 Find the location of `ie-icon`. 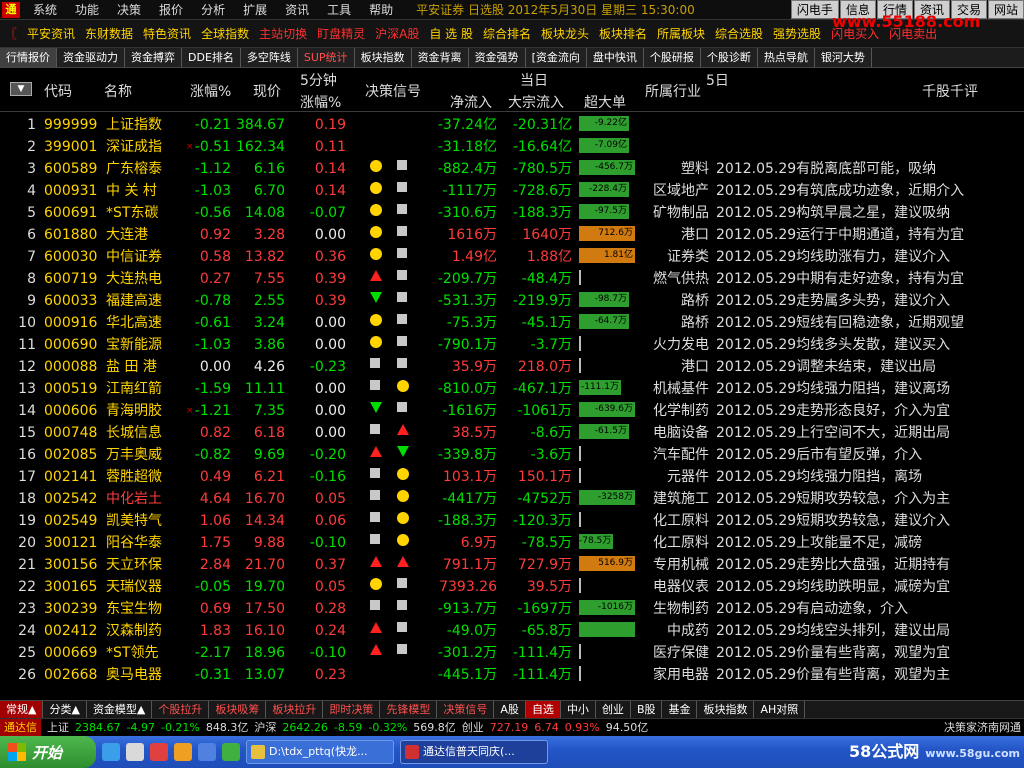

ie-icon is located at coordinates (111, 752).